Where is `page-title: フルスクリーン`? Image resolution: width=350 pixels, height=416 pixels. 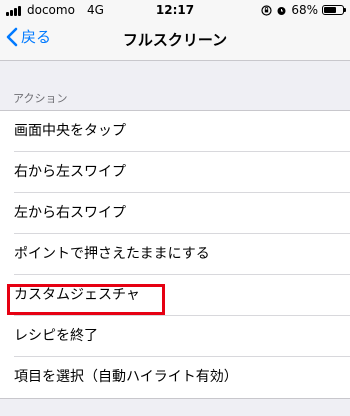
page-title: フルスクリーン is located at coordinates (175, 40).